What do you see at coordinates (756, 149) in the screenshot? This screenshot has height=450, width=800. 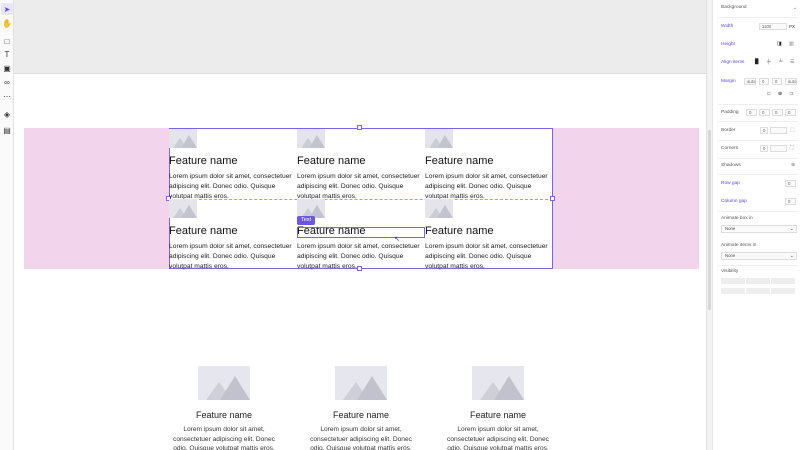 I see `corners-row: Corners 0 ⛶` at bounding box center [756, 149].